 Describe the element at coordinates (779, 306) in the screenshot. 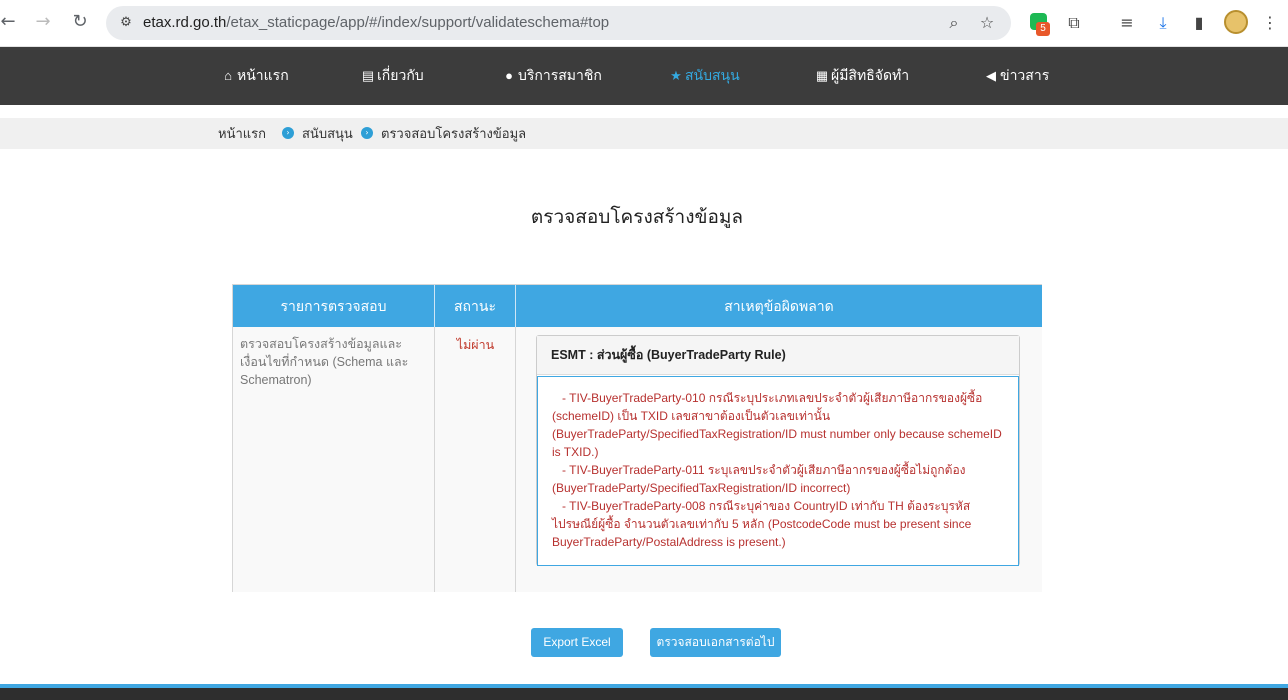

I see `header-reason: สาเหตุข้อผิดพลาด` at that location.